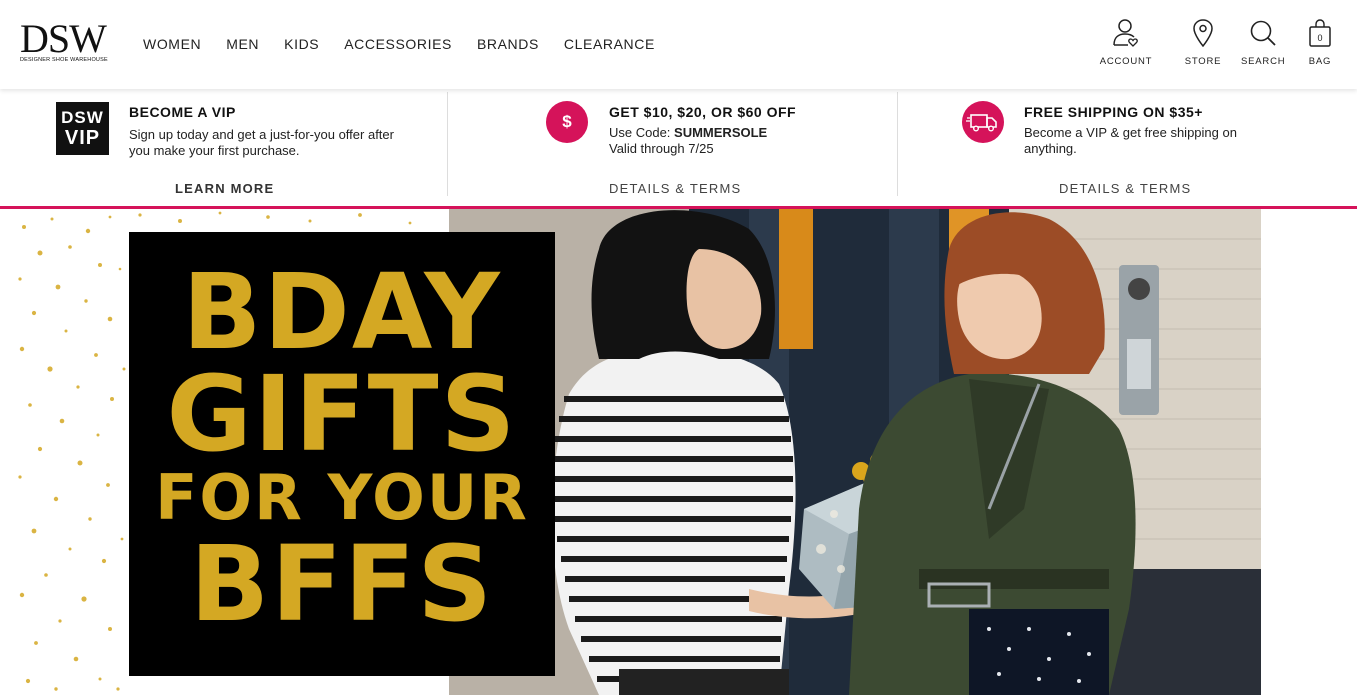  Describe the element at coordinates (1263, 61) in the screenshot. I see `search-label: SEARCH` at that location.